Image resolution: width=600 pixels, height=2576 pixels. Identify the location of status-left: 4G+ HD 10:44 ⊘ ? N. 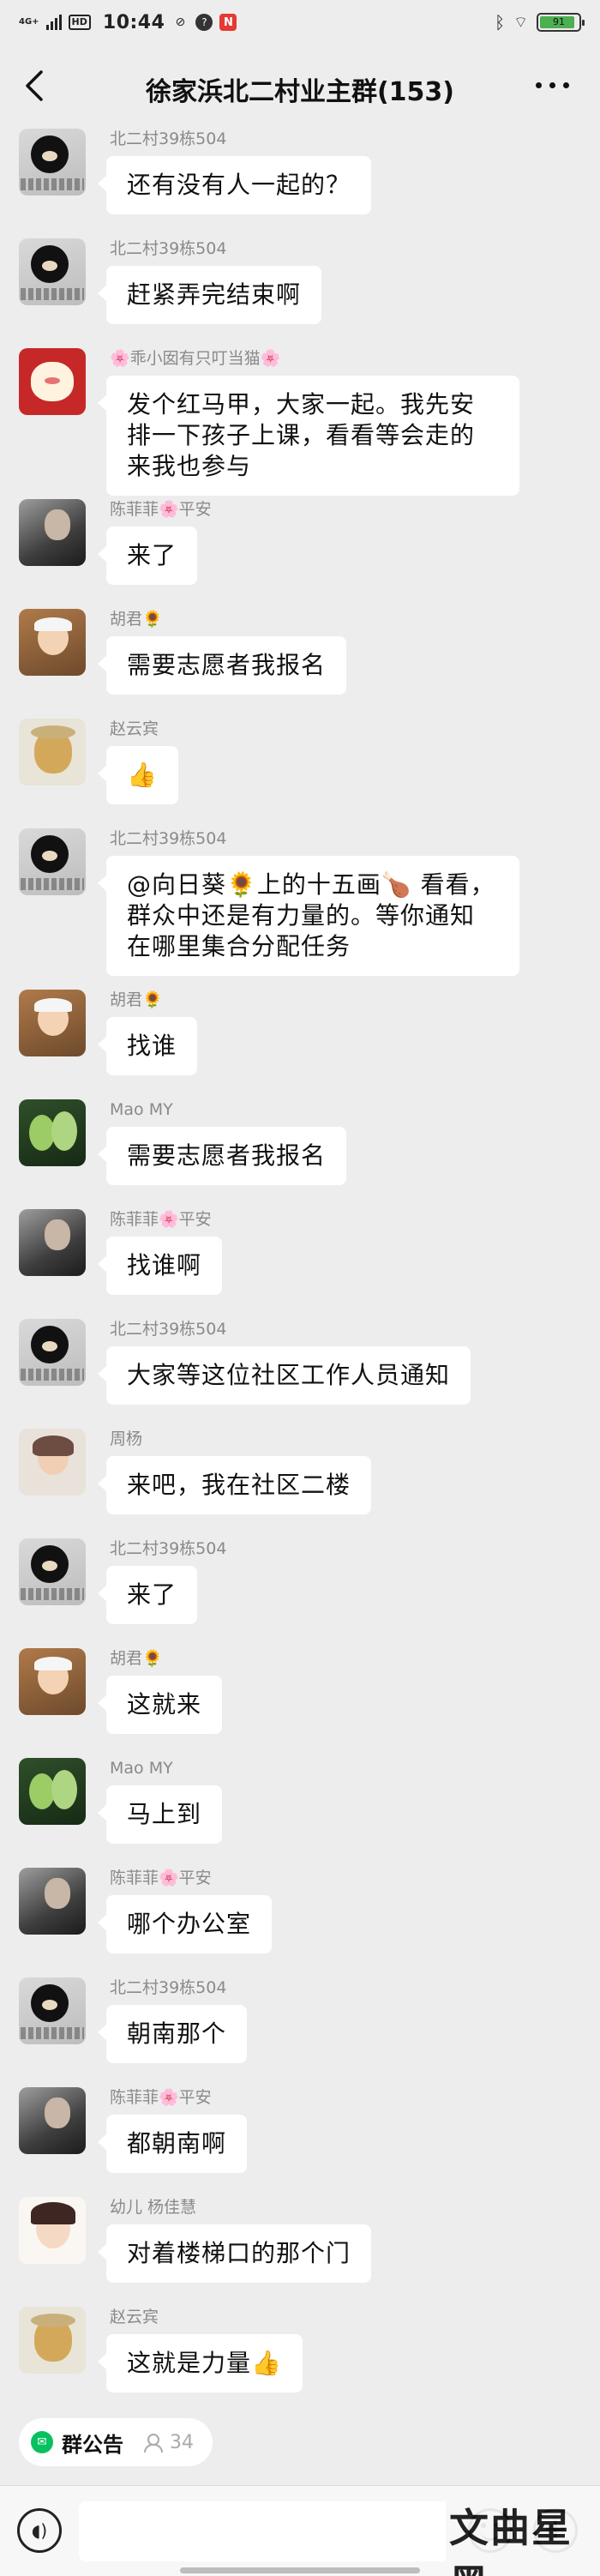
(128, 22).